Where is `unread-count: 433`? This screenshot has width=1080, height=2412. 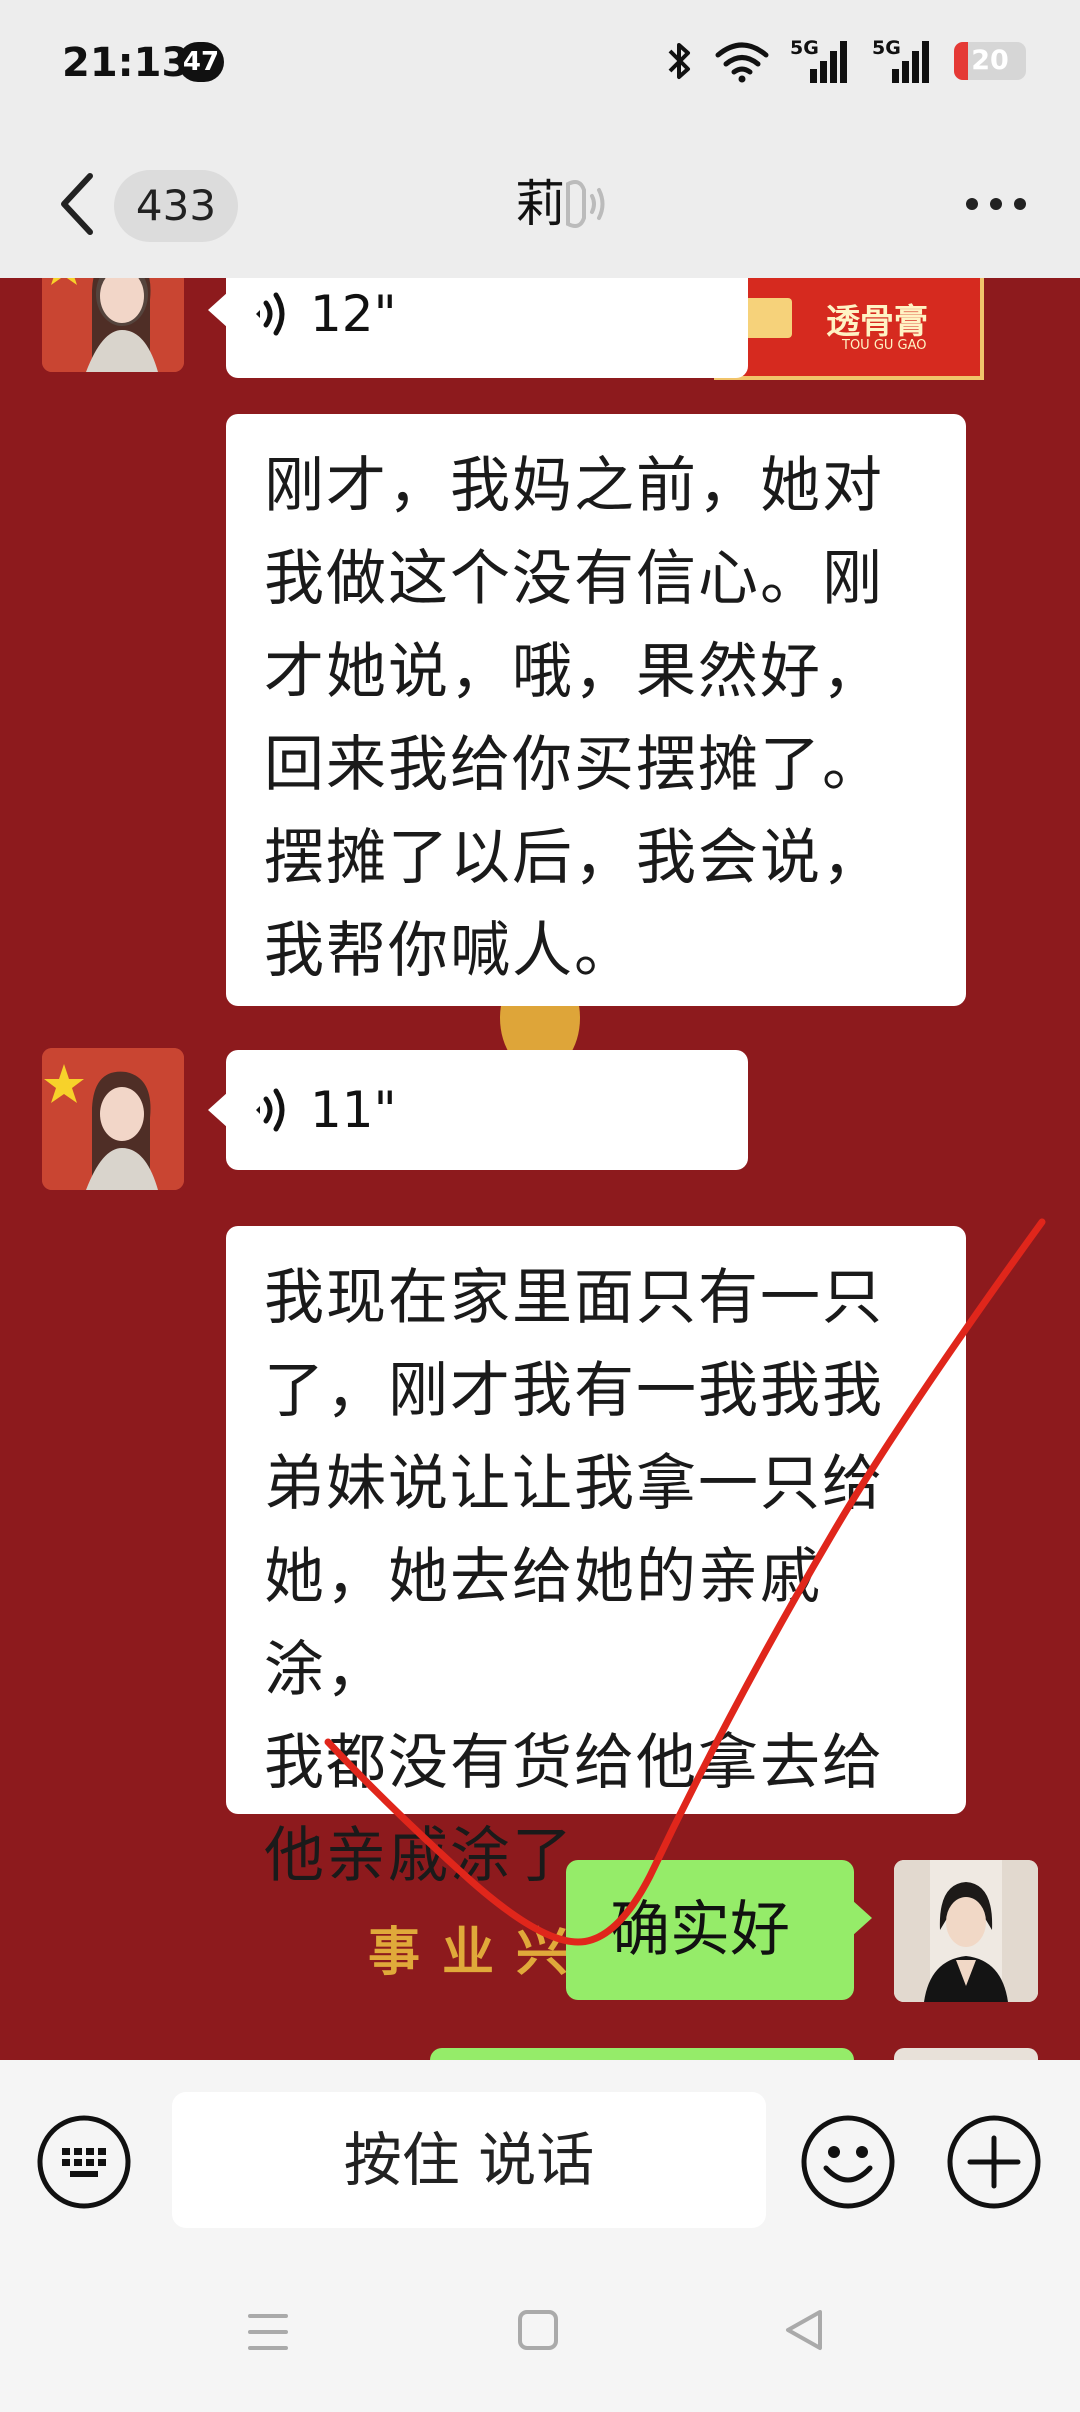 unread-count: 433 is located at coordinates (176, 206).